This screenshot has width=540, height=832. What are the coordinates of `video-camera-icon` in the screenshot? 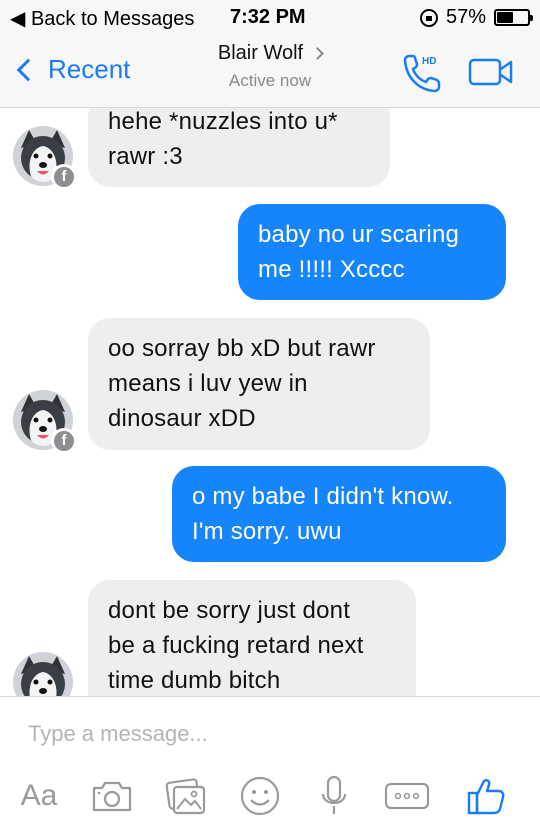 It's located at (490, 72).